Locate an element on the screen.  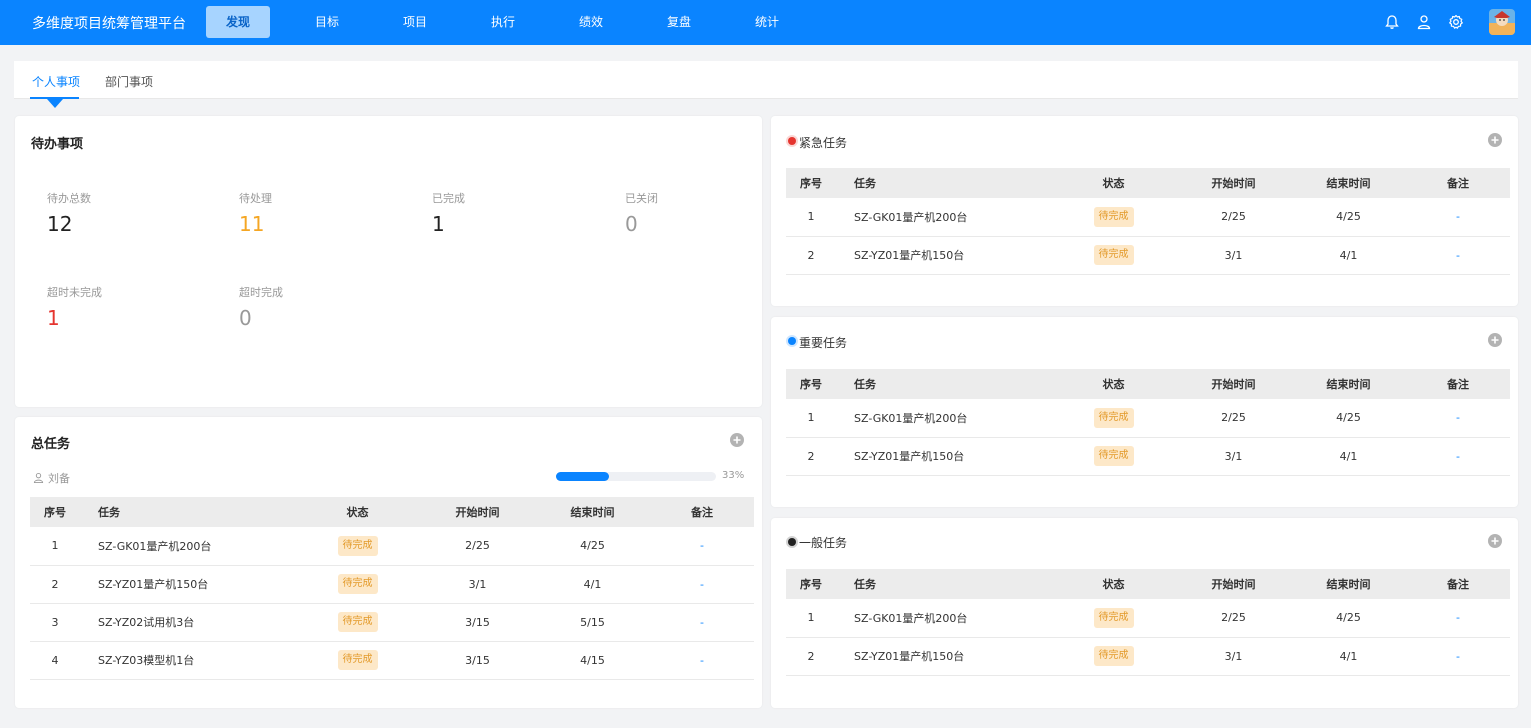
app-title: 多维度项目统筹管理平台 is located at coordinates (109, 24).